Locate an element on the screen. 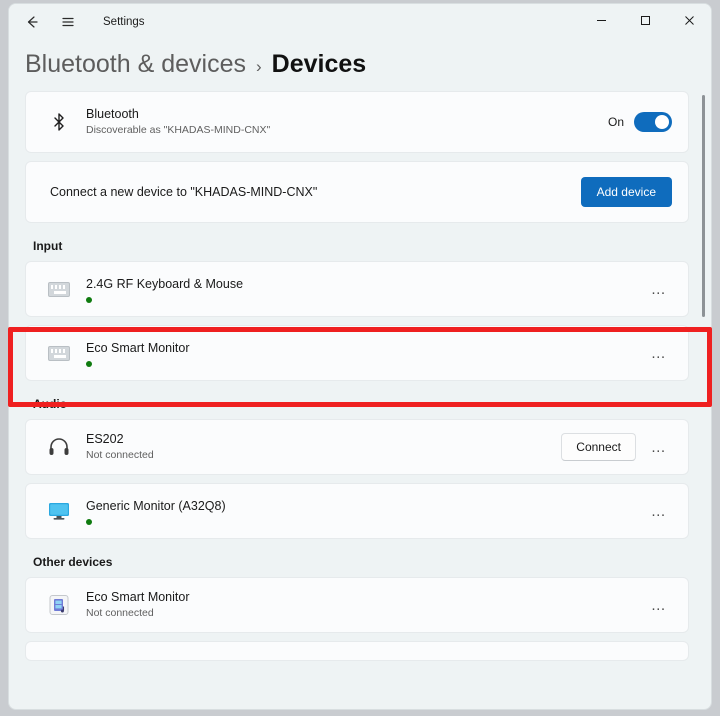 The width and height of the screenshot is (720, 716). close-button is located at coordinates (689, 20).